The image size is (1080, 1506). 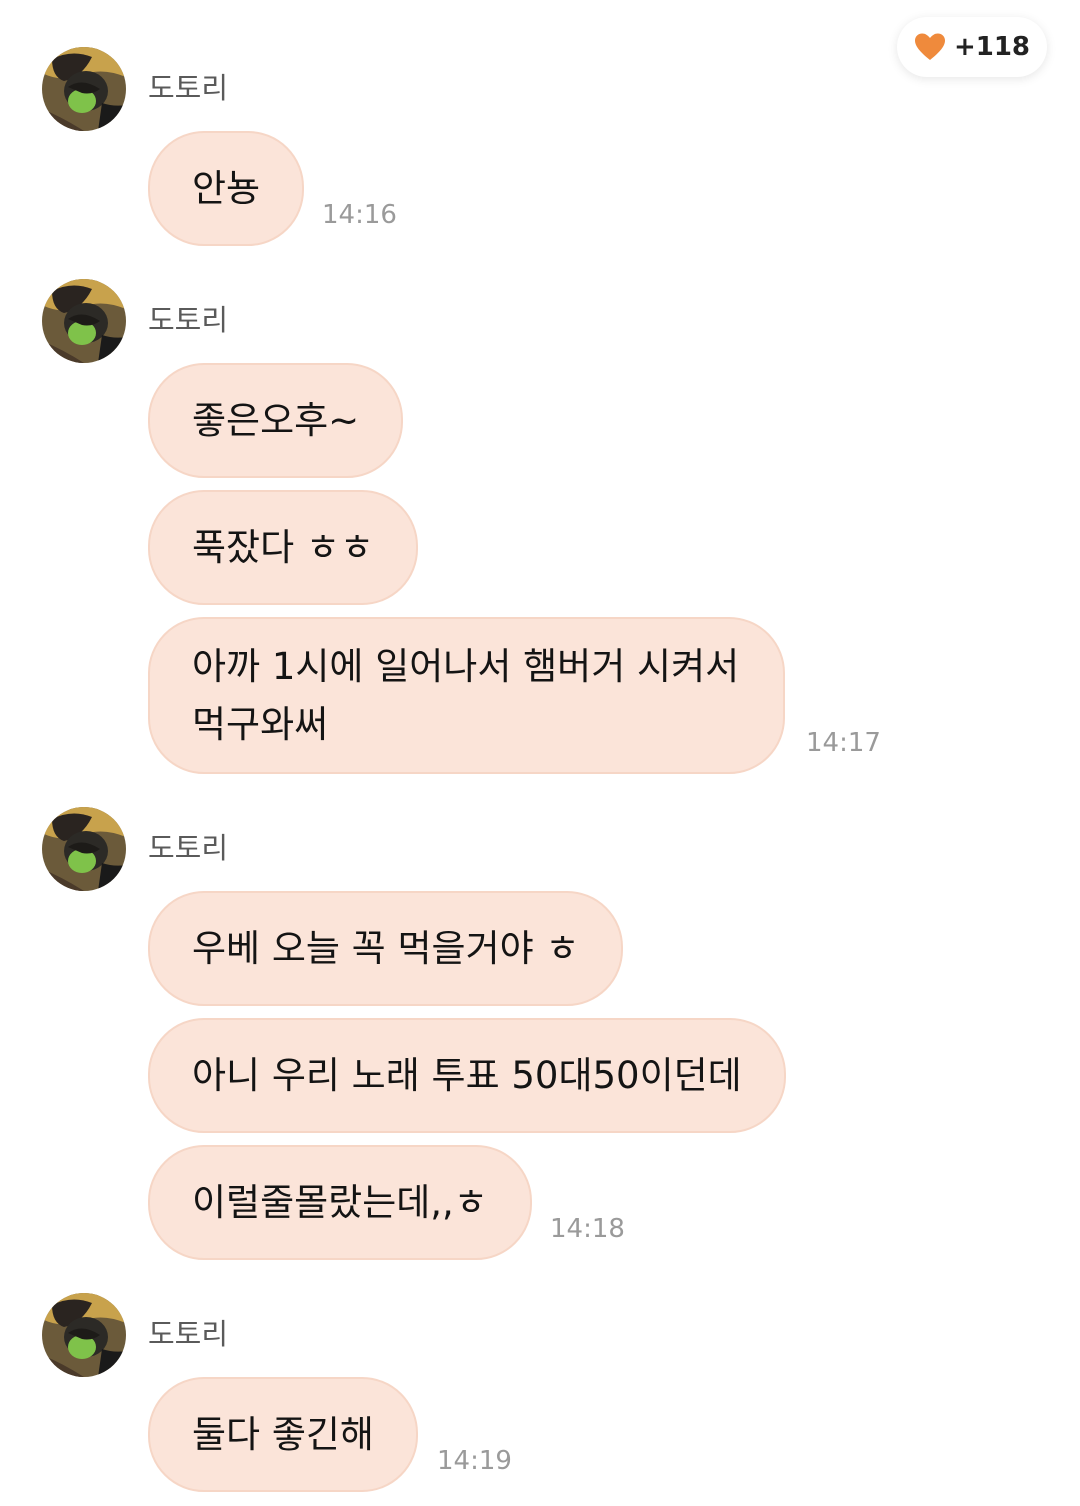 I want to click on message-bubble: 우베 오늘 꼭 먹을거야 ㅎ, so click(x=386, y=948).